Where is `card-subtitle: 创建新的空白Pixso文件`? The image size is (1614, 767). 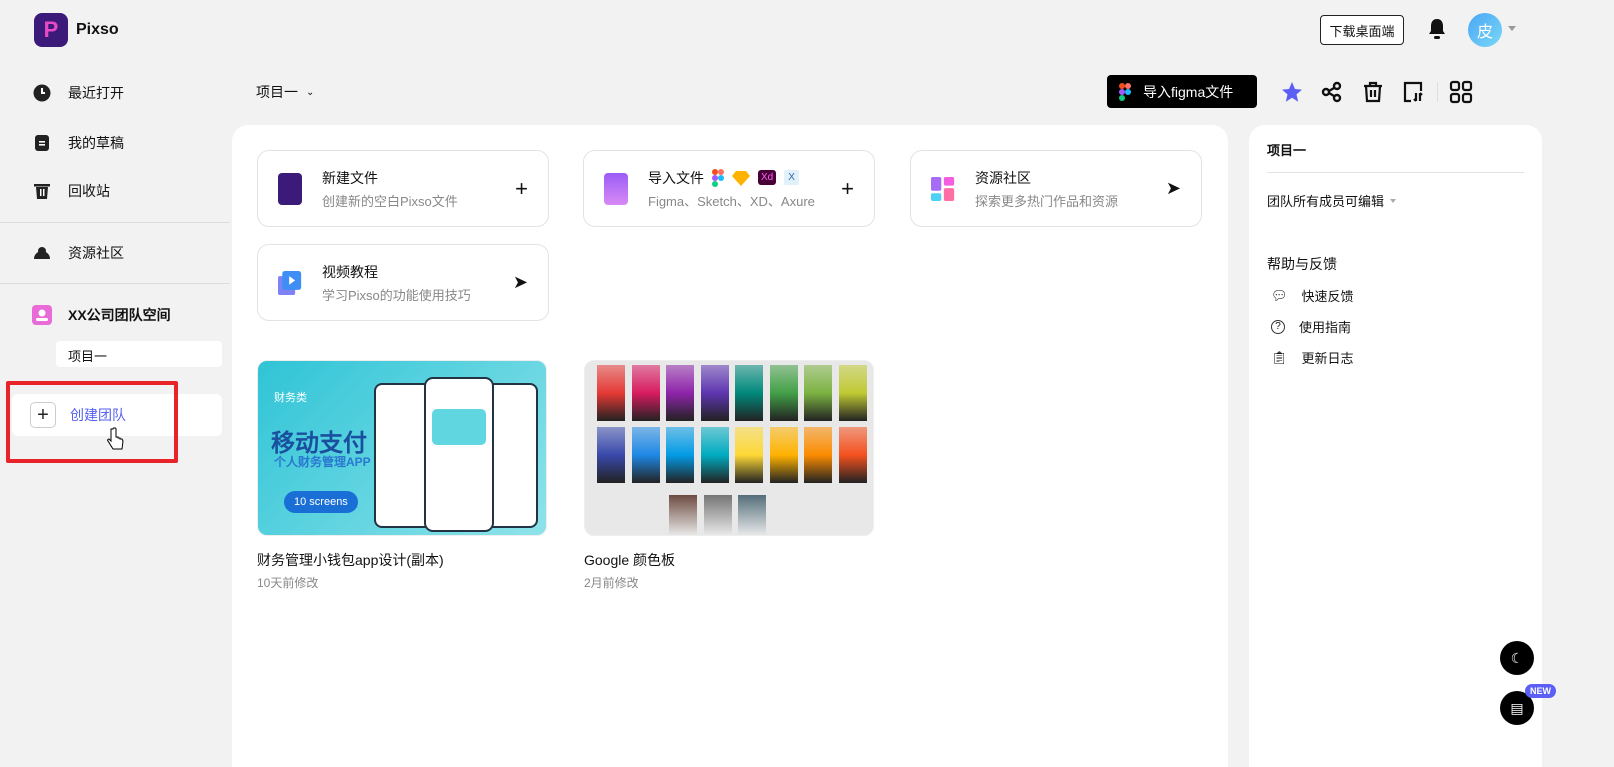 card-subtitle: 创建新的空白Pixso文件 is located at coordinates (390, 201).